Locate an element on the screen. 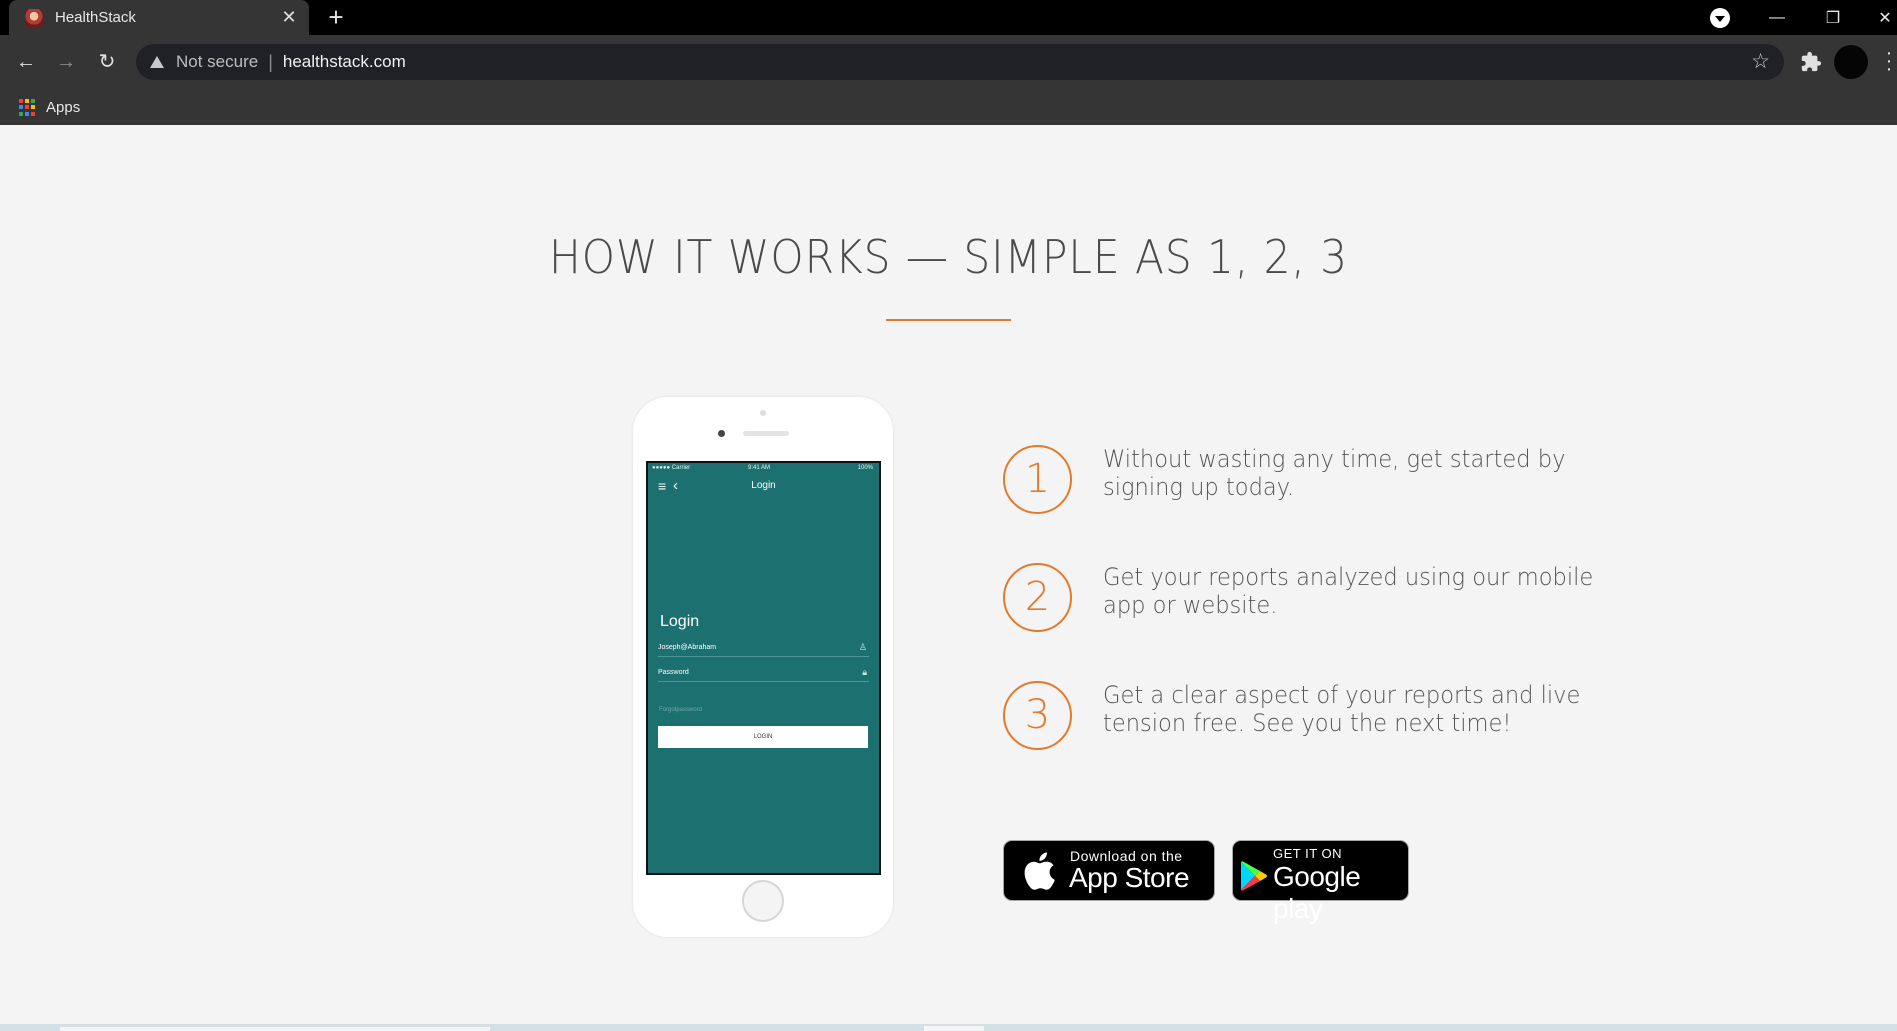 The height and width of the screenshot is (1031, 1897). step-number-circle: 2 is located at coordinates (1037, 597).